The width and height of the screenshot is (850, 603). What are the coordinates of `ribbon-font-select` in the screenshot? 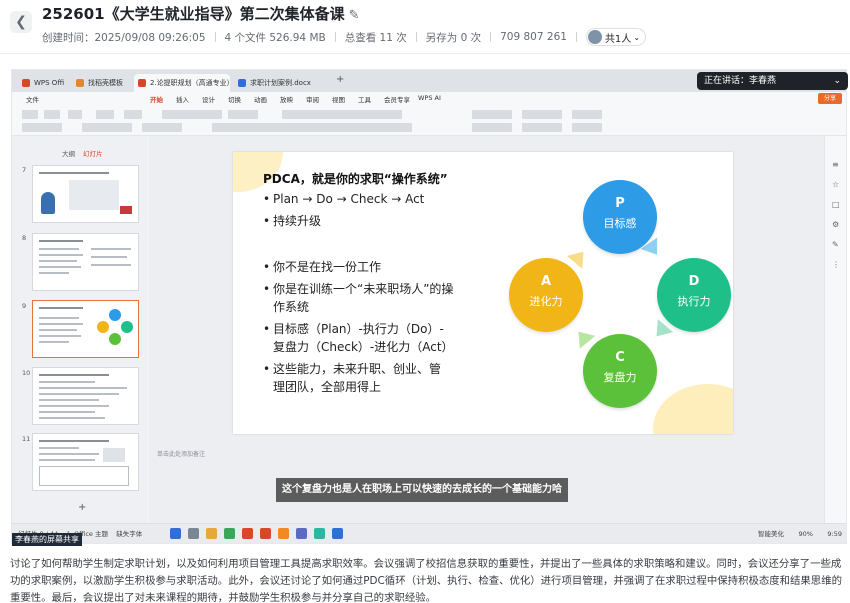 It's located at (192, 114).